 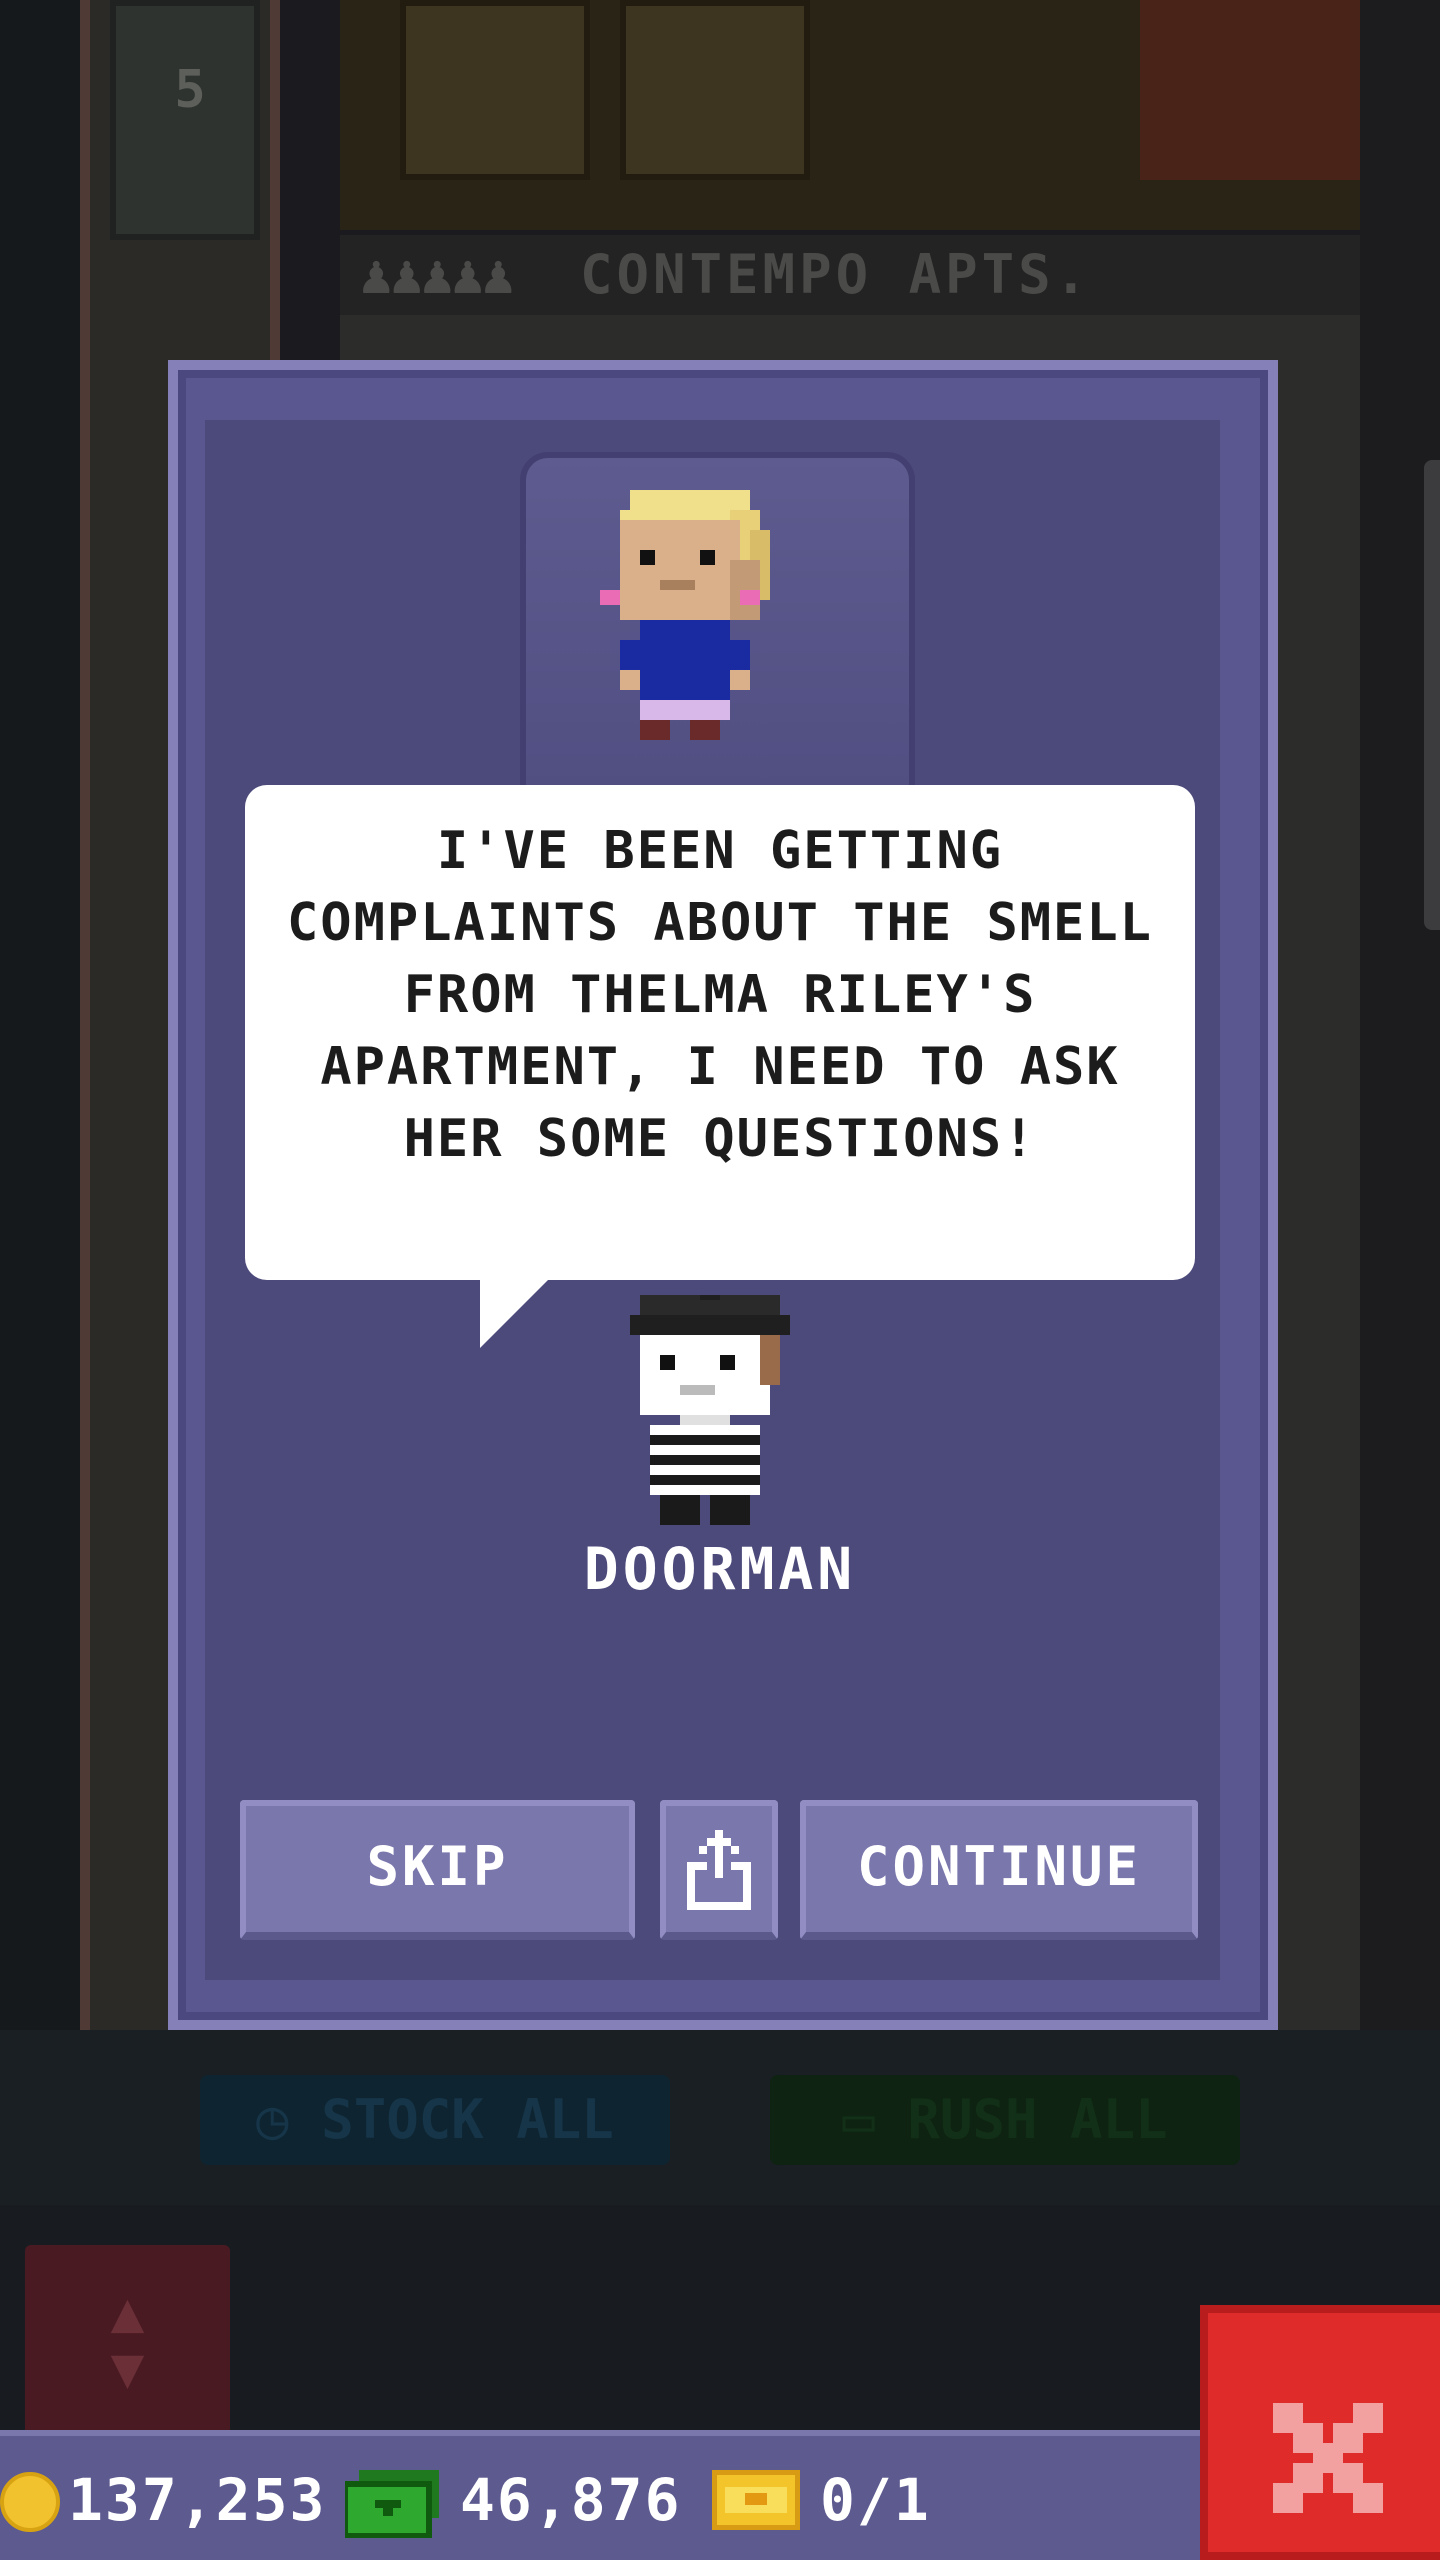 I want to click on elevator-car, so click(x=185, y=120).